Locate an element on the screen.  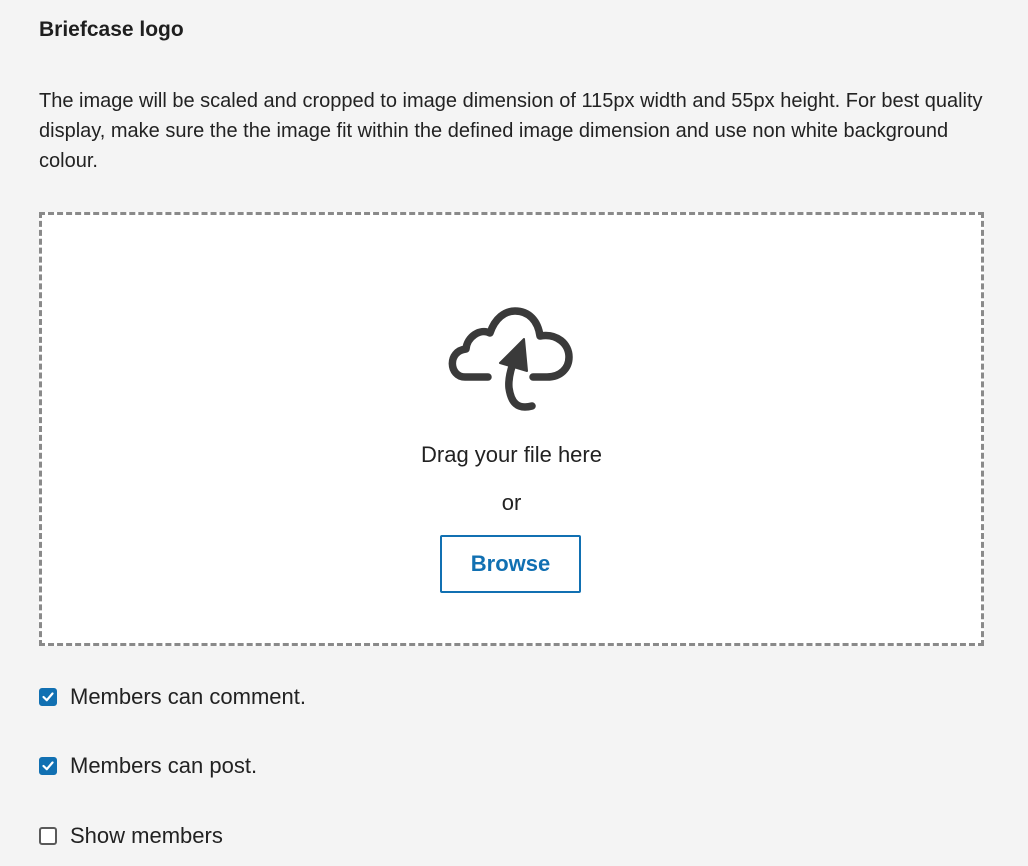
members-can-post-checkbox is located at coordinates (48, 766).